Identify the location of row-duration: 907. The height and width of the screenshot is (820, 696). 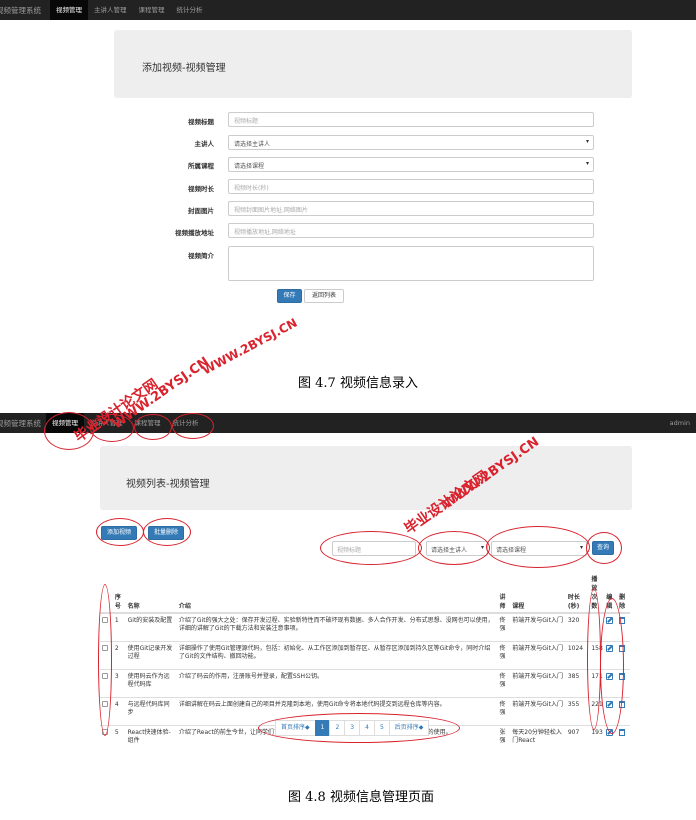
(577, 738).